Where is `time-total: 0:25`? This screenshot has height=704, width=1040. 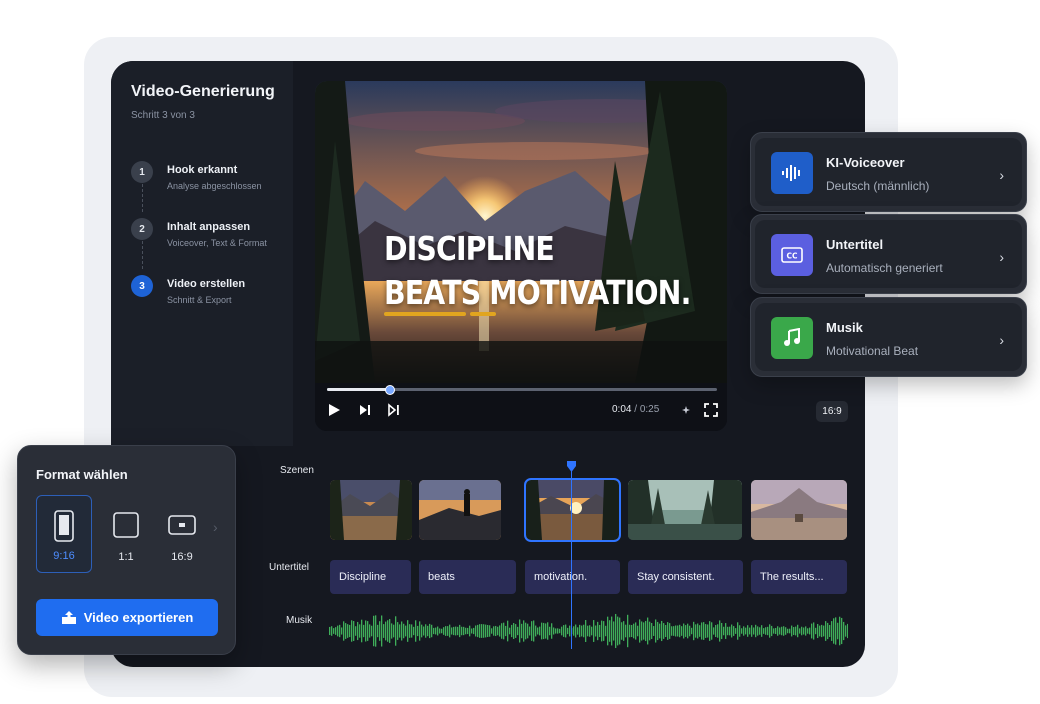
time-total: 0:25 is located at coordinates (649, 409).